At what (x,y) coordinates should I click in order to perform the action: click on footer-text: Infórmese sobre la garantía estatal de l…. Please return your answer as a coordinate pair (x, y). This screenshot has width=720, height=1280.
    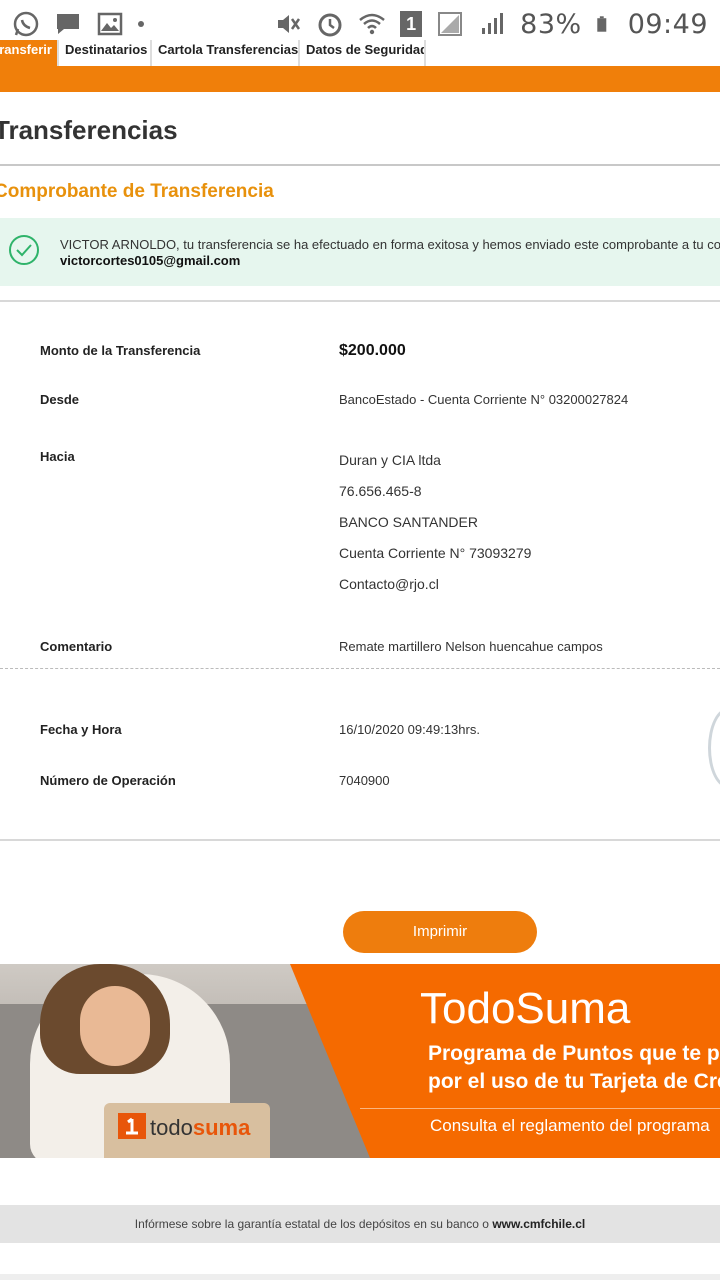
    Looking at the image, I should click on (313, 1224).